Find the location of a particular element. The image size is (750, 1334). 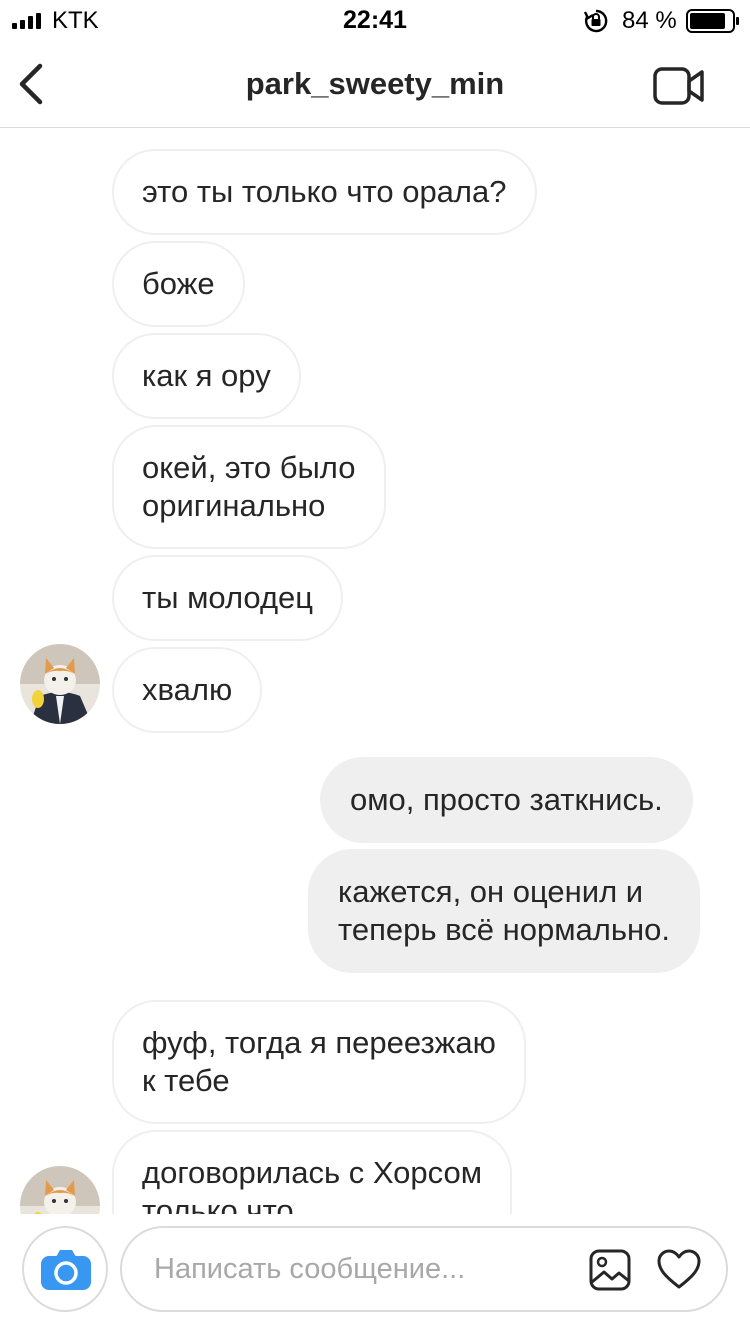

message-bubble-outgoing: омо, просто заткнись. is located at coordinates (506, 800).